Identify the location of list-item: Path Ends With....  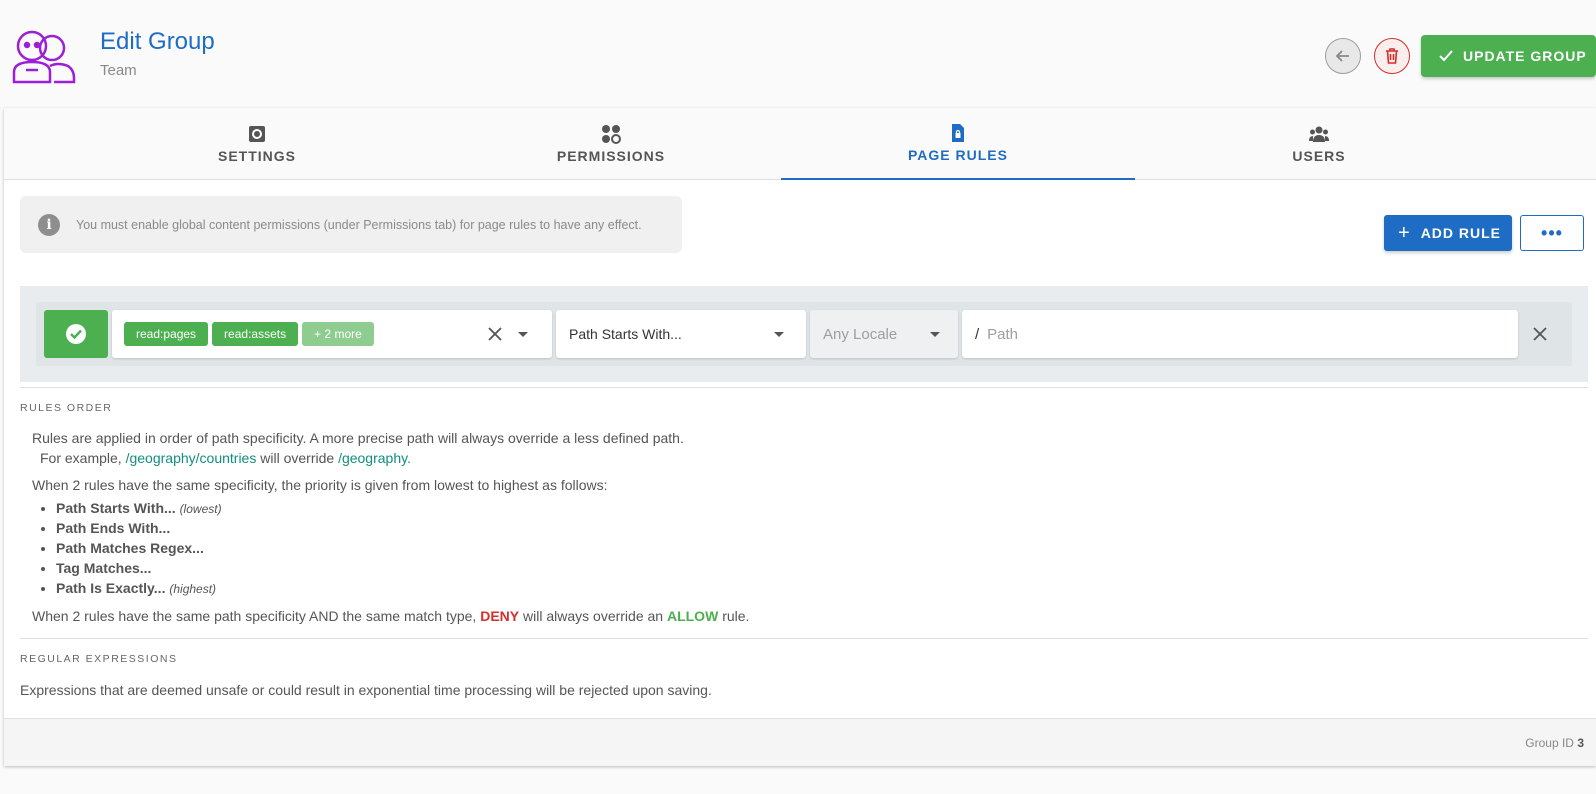
(139, 528).